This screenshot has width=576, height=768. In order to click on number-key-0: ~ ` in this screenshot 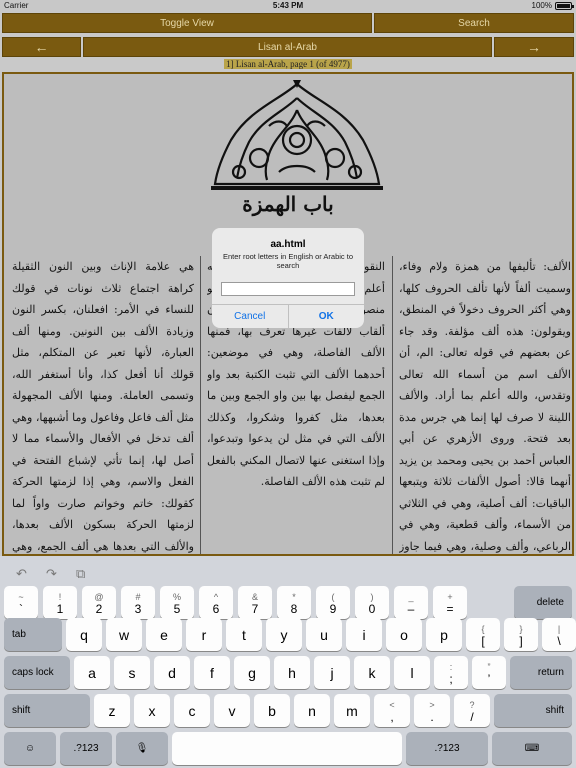, I will do `click(21, 602)`.